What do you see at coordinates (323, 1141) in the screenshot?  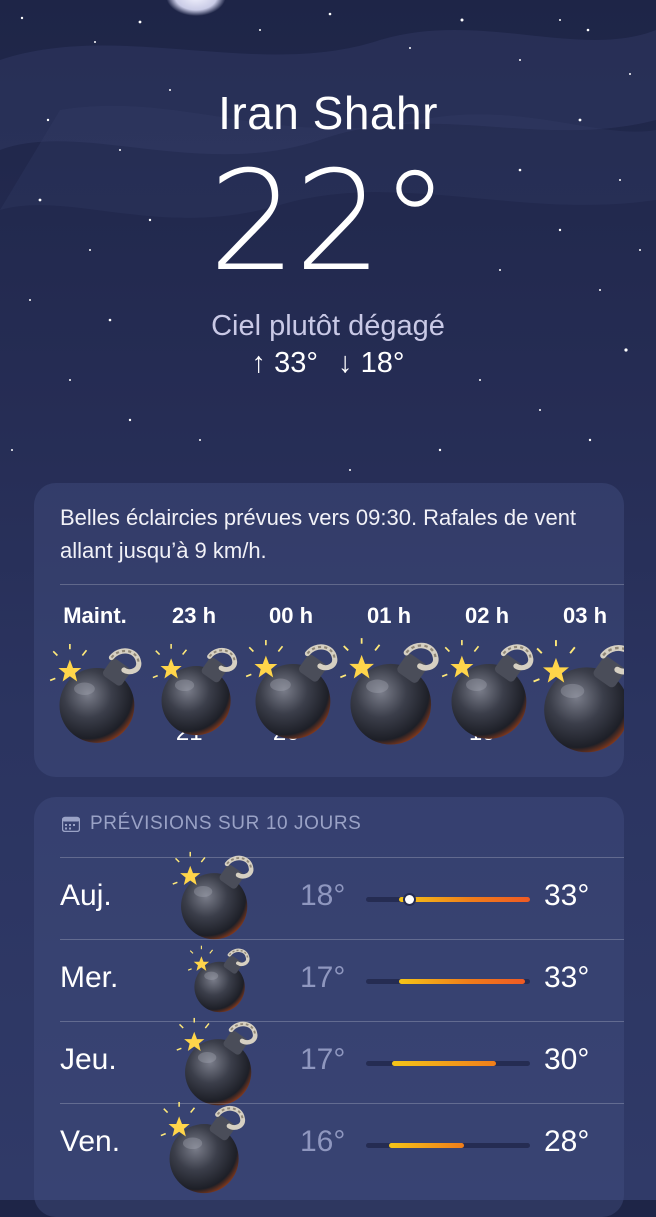 I see `forecast-low: 16°` at bounding box center [323, 1141].